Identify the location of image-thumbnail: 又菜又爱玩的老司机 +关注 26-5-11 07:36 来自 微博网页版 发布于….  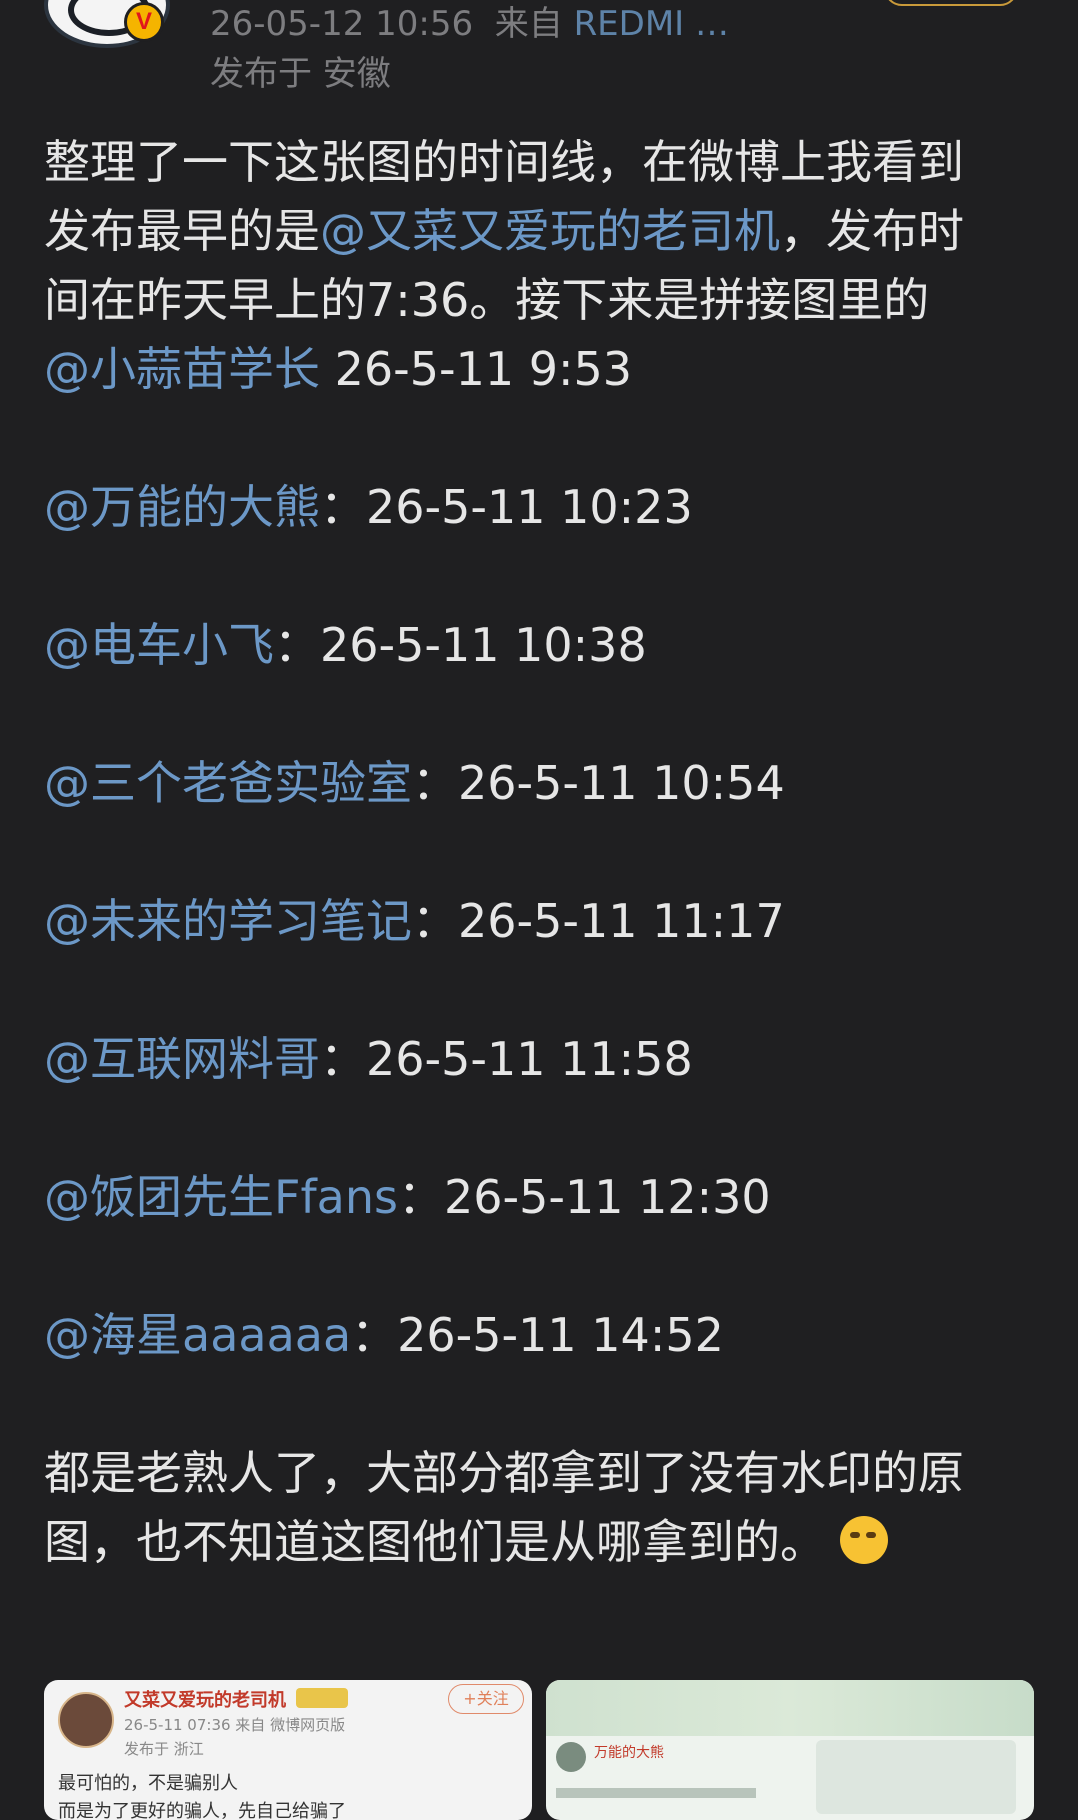
(288, 1750).